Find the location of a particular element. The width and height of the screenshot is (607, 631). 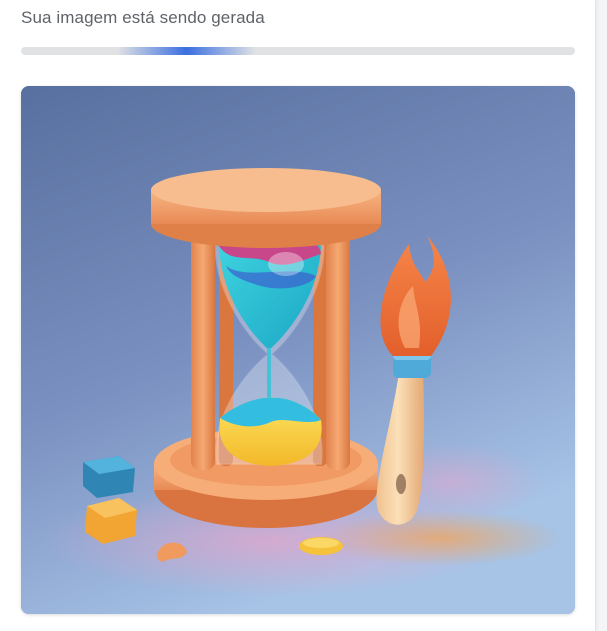

progress-indicator is located at coordinates (186, 51).